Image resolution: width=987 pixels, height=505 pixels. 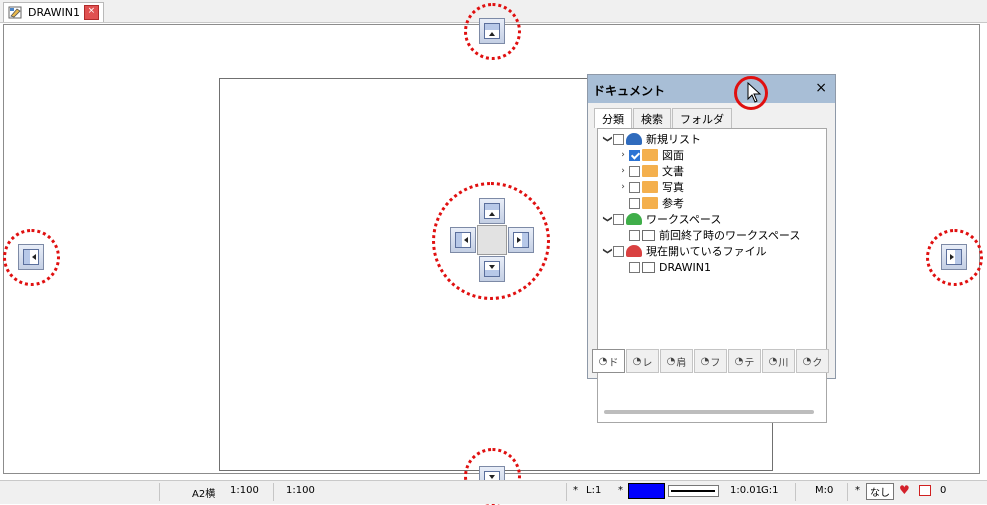 I want to click on star-marker-2: *, so click(x=620, y=490).